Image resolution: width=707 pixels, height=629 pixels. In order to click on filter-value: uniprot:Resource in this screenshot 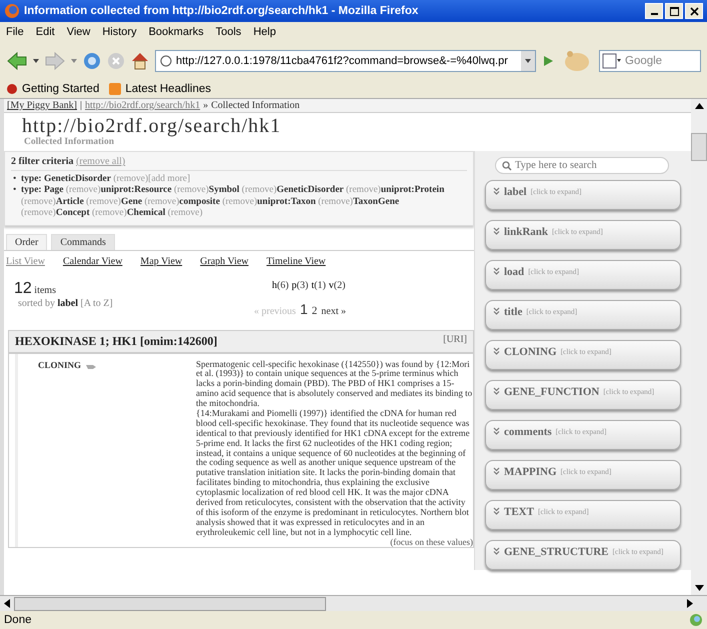, I will do `click(136, 190)`.